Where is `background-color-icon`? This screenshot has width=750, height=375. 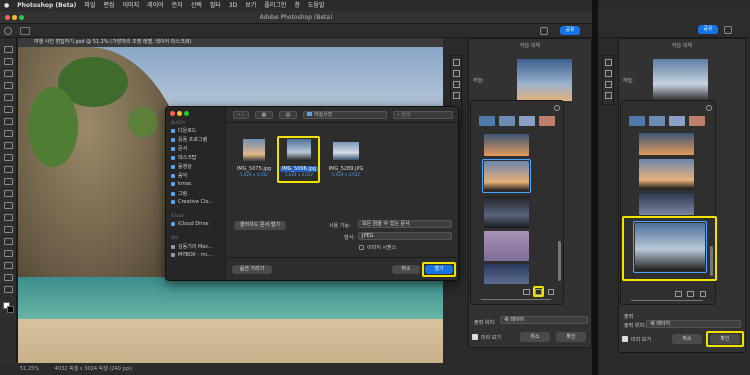 background-color-icon is located at coordinates (10, 309).